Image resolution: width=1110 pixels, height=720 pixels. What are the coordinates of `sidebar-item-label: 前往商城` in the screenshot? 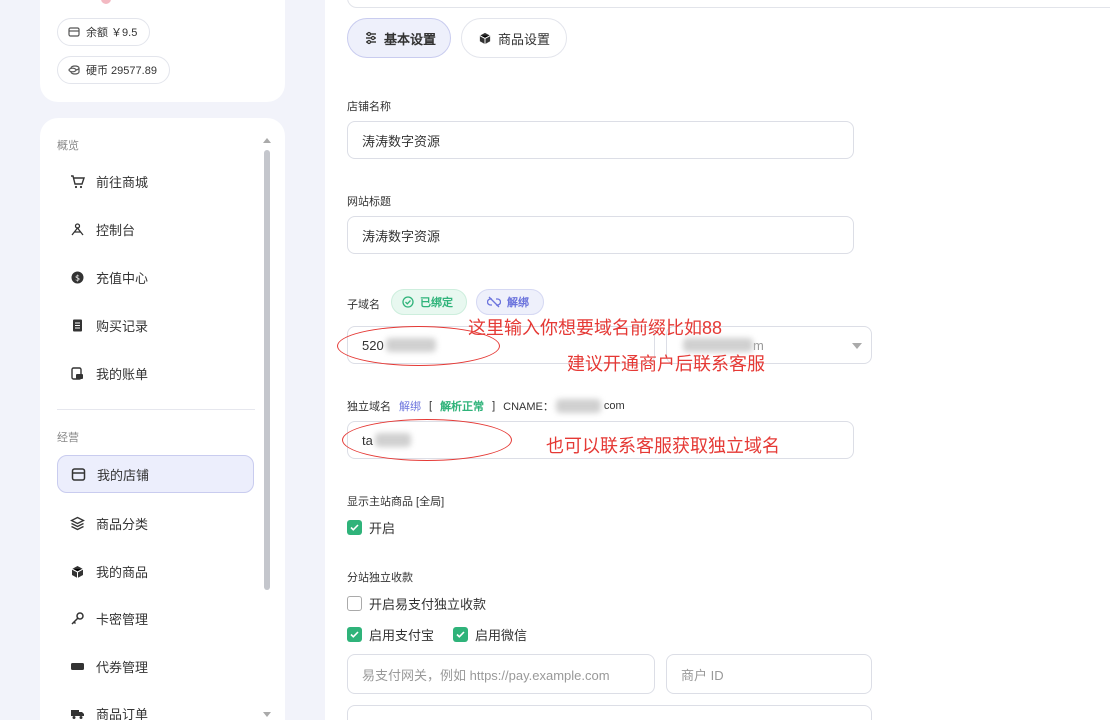 It's located at (122, 182).